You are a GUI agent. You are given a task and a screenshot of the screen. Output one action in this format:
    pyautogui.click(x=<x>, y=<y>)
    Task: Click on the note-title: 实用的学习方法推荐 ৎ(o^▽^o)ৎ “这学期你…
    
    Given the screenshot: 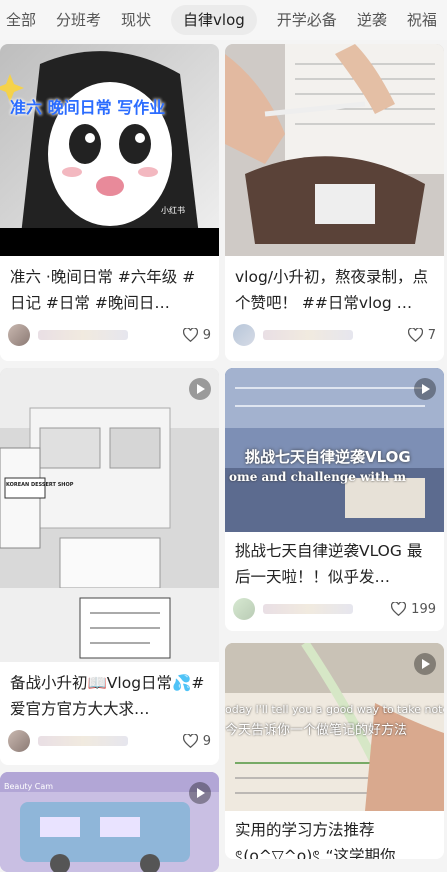 What is the action you would take?
    pyautogui.click(x=323, y=840)
    